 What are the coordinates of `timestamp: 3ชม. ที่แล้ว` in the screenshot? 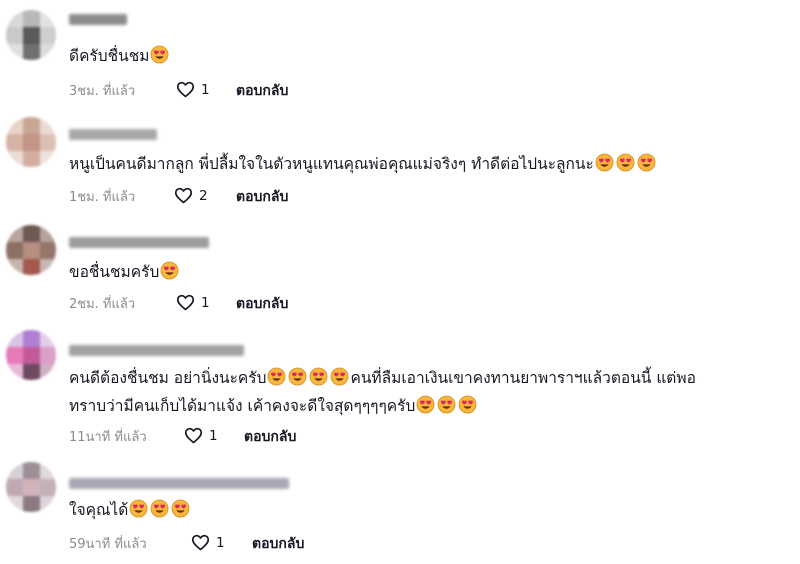 It's located at (102, 91).